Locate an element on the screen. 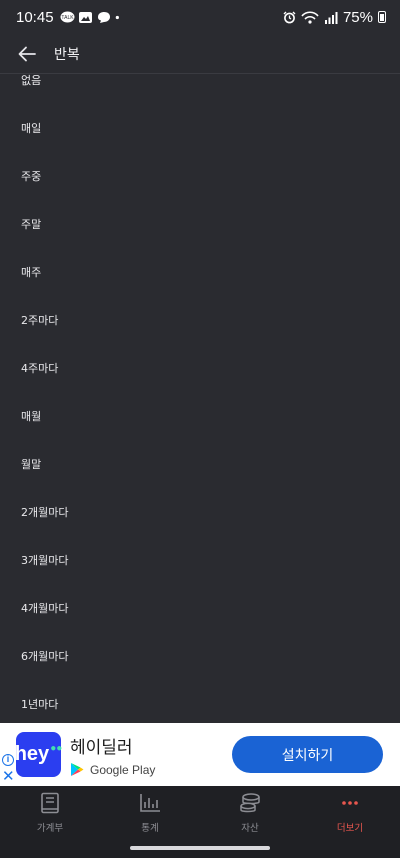 This screenshot has width=400, height=858. ad-title: 헤이딜러 is located at coordinates (101, 748).